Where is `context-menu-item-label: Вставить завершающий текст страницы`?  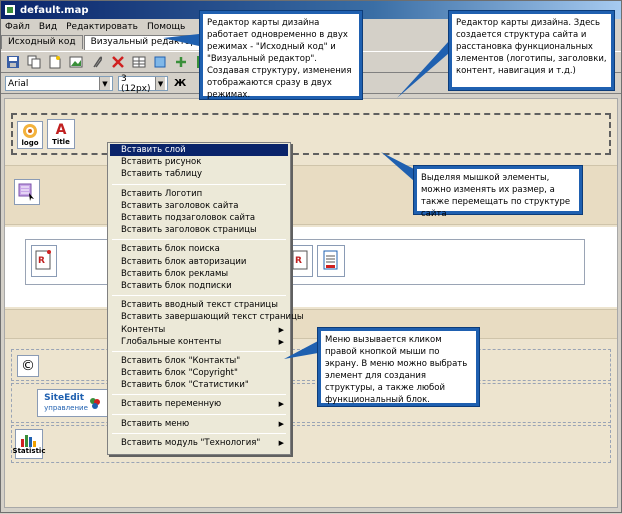
context-menu-item-label: Вставить завершающий текст страницы is located at coordinates (212, 317).